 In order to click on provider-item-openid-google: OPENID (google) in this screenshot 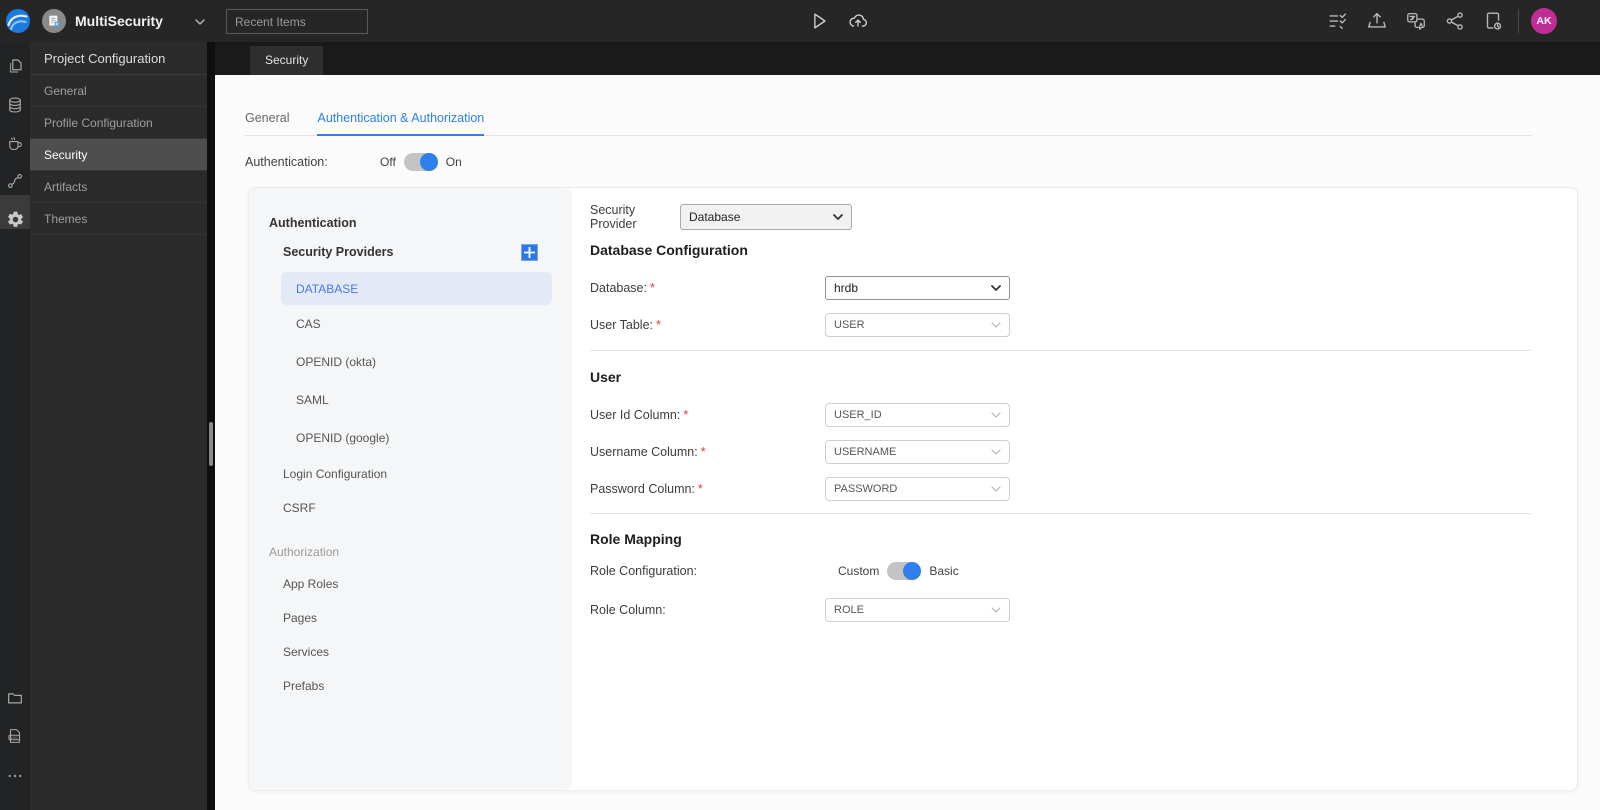, I will do `click(434, 438)`.